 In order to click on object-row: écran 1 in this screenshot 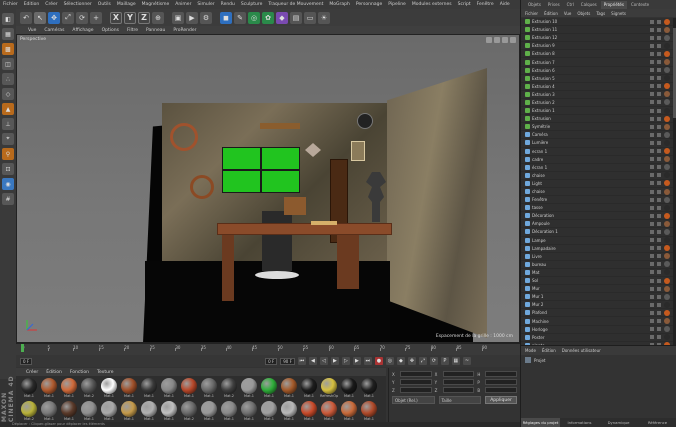, I will do `click(597, 168)`.